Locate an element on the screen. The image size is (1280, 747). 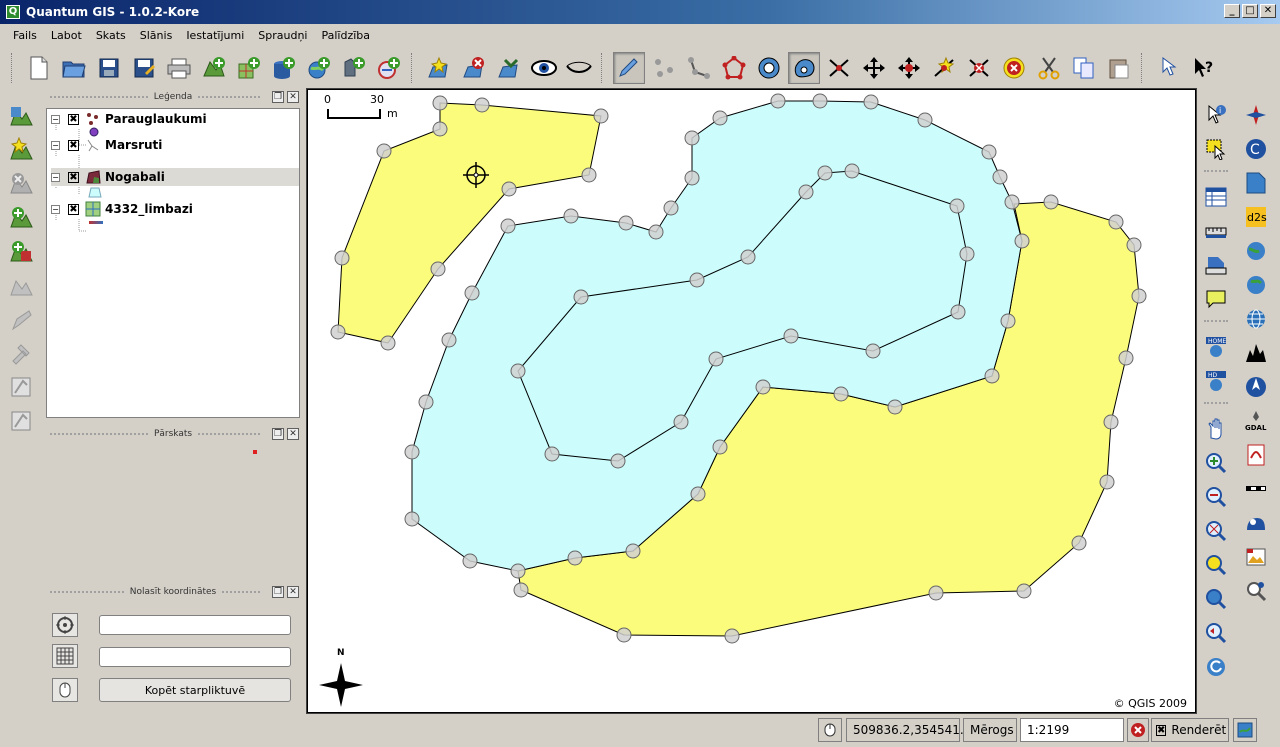
disabled-hammer-icon is located at coordinates (22, 354).